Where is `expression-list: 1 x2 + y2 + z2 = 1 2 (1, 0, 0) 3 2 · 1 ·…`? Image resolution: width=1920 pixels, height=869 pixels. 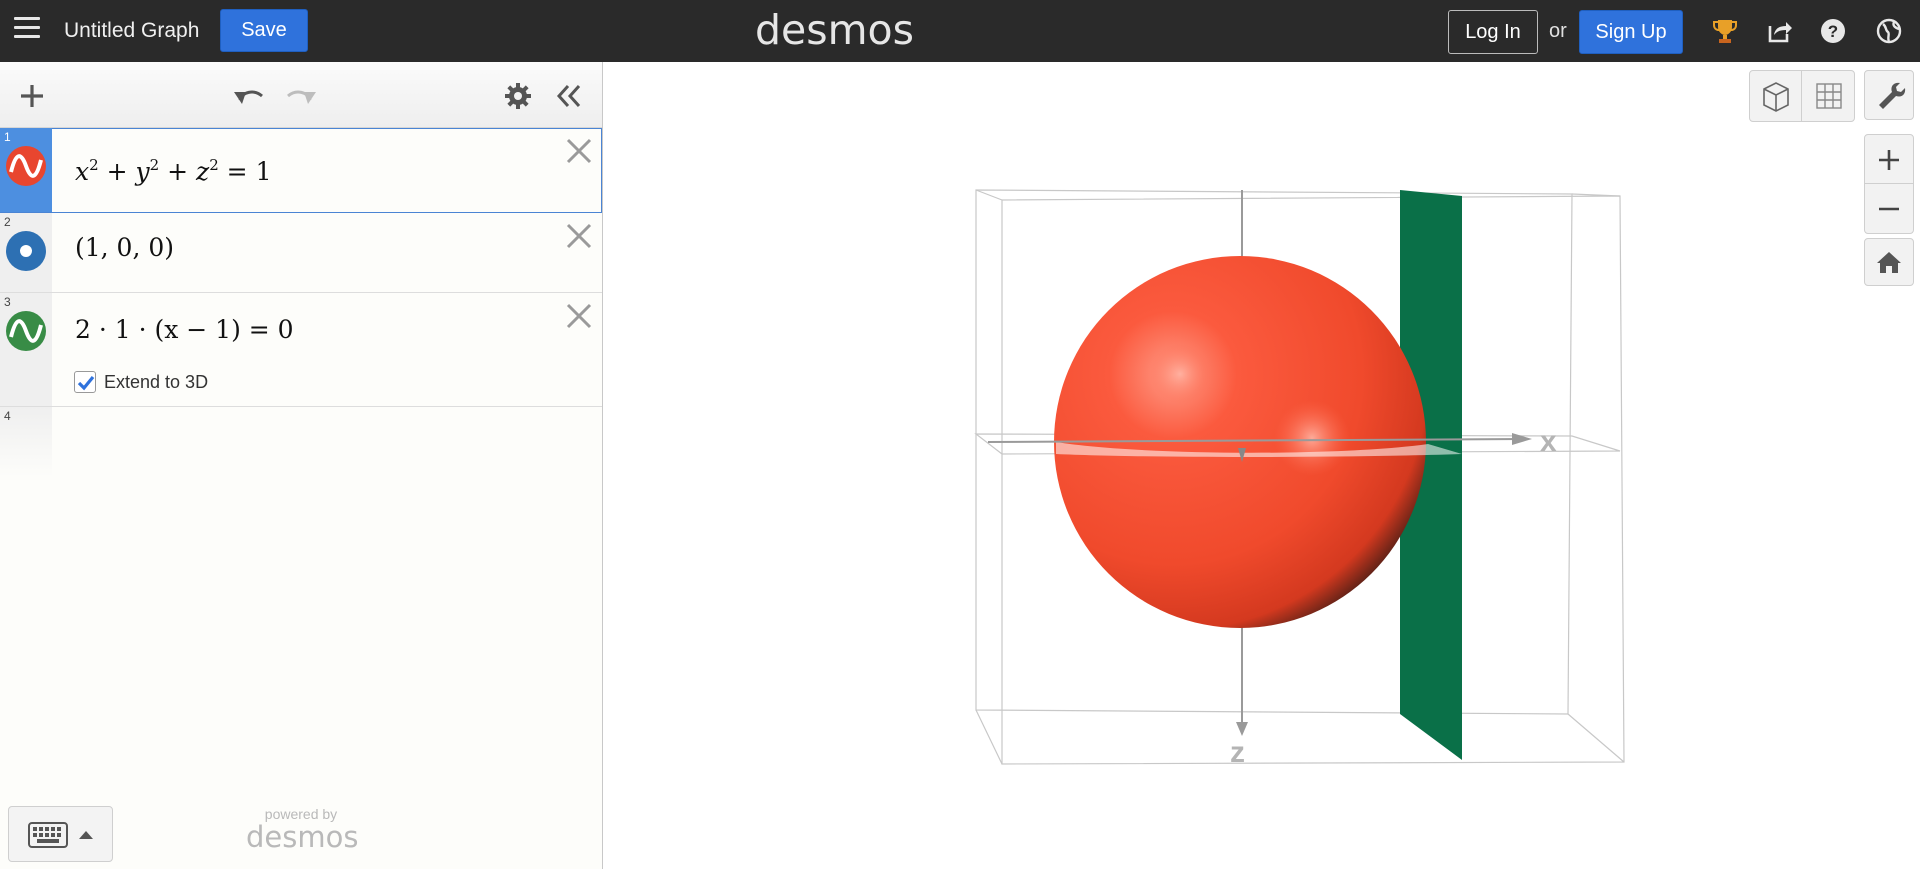 expression-list: 1 x2 + y2 + z2 = 1 2 (1, 0, 0) 3 2 · 1 ·… is located at coordinates (301, 302).